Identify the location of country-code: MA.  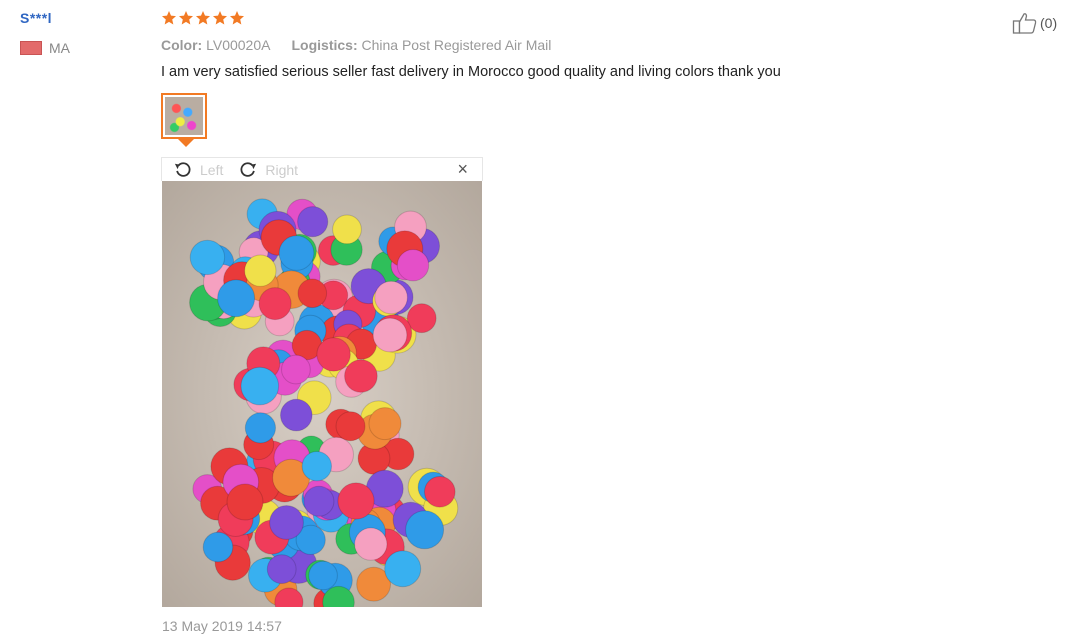
(59, 48).